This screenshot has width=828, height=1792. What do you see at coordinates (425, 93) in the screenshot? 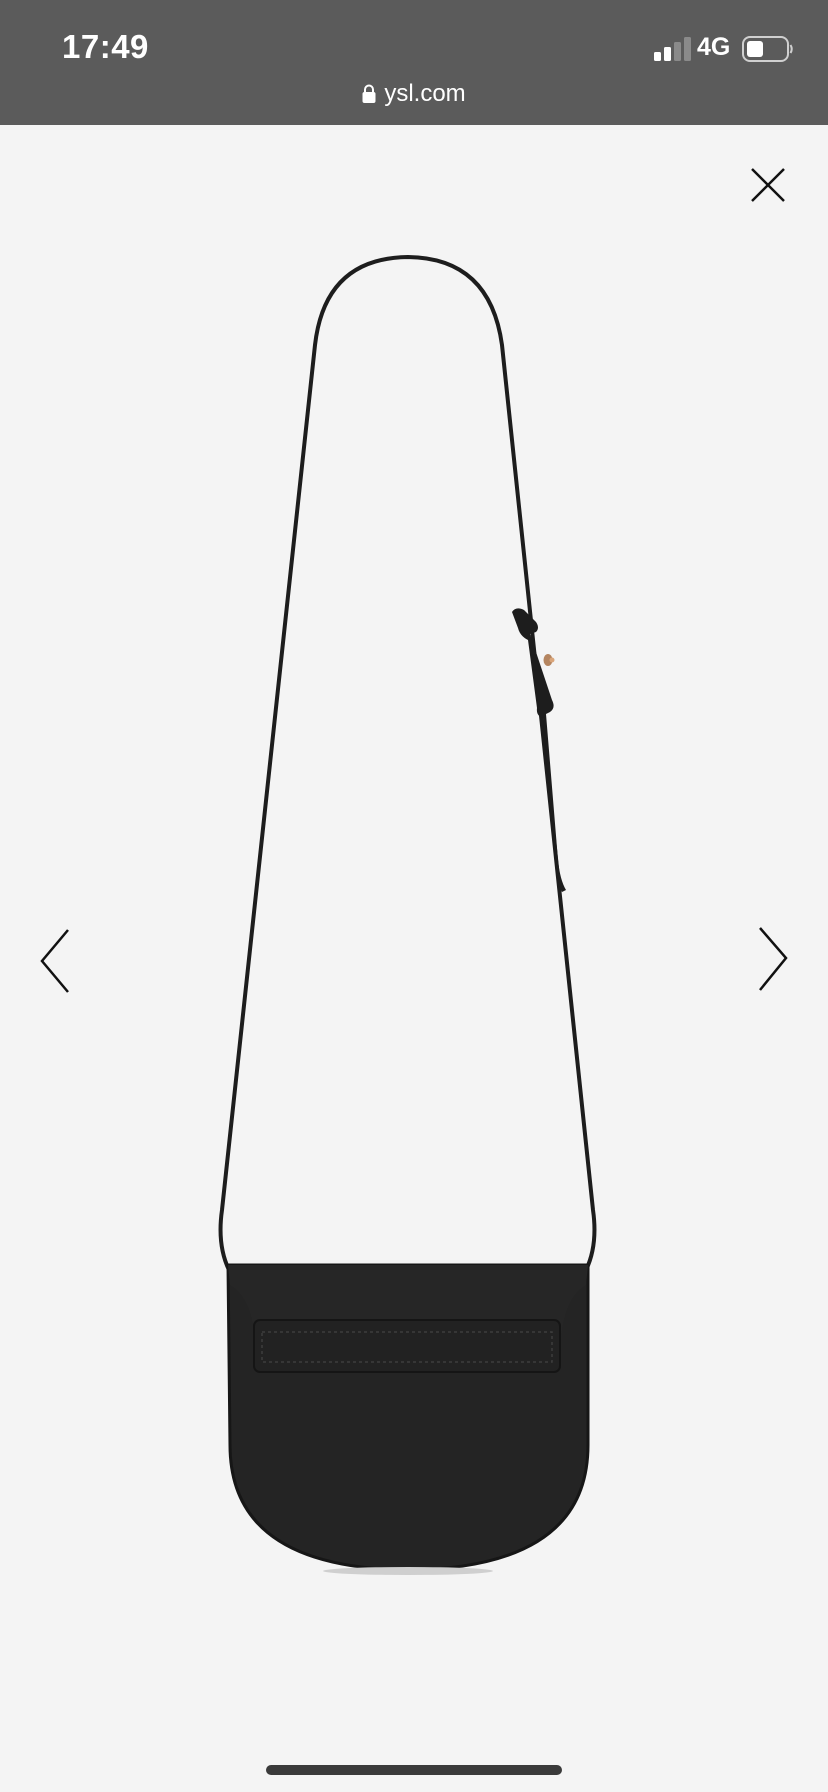
I see `url-text: ysl.com` at bounding box center [425, 93].